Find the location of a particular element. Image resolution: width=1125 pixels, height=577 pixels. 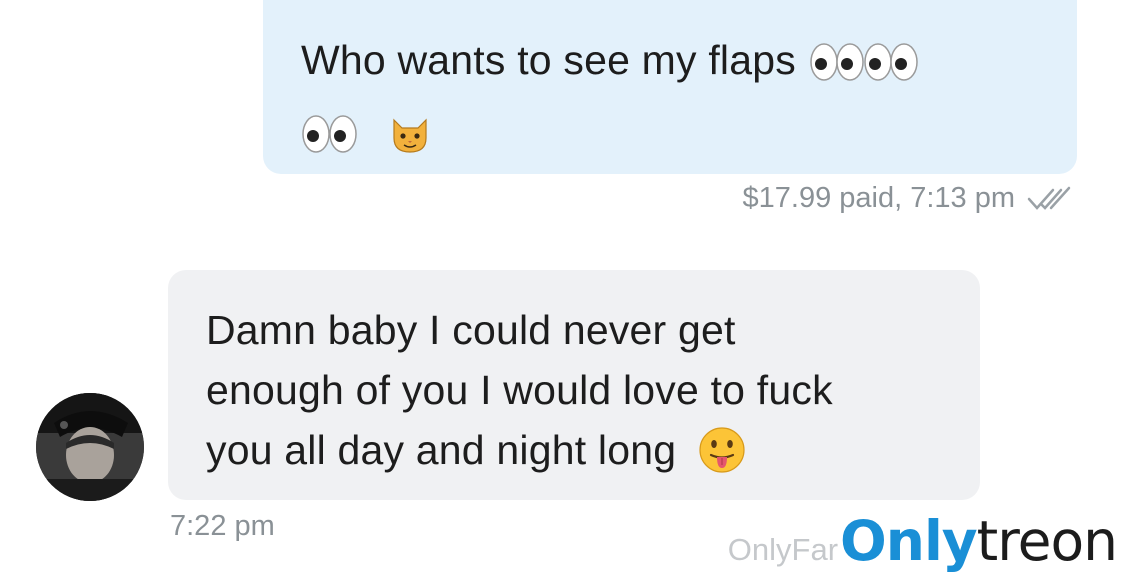

watermark-brand-only: Only is located at coordinates (909, 541).